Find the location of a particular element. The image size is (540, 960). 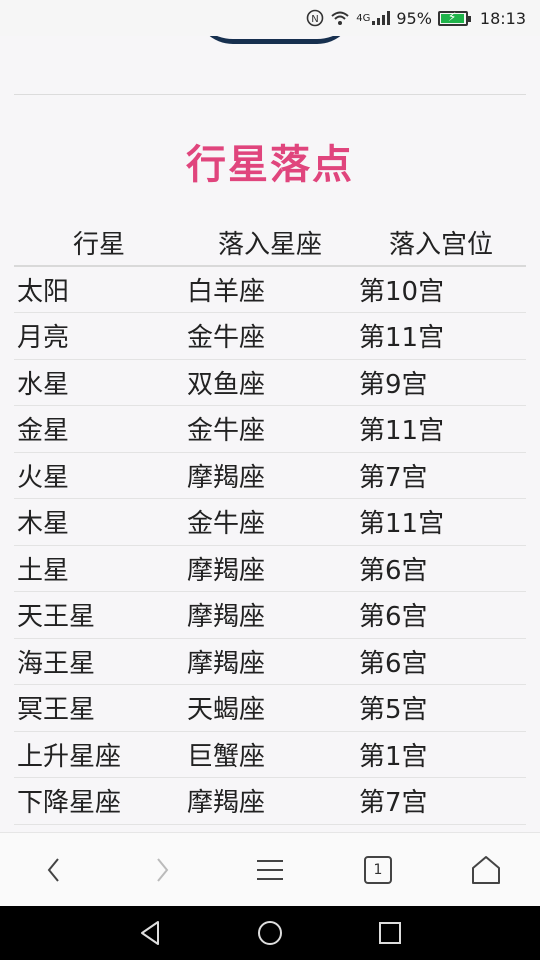

table-row: 上升星座 巨蟹座 第1宫 is located at coordinates (270, 754).